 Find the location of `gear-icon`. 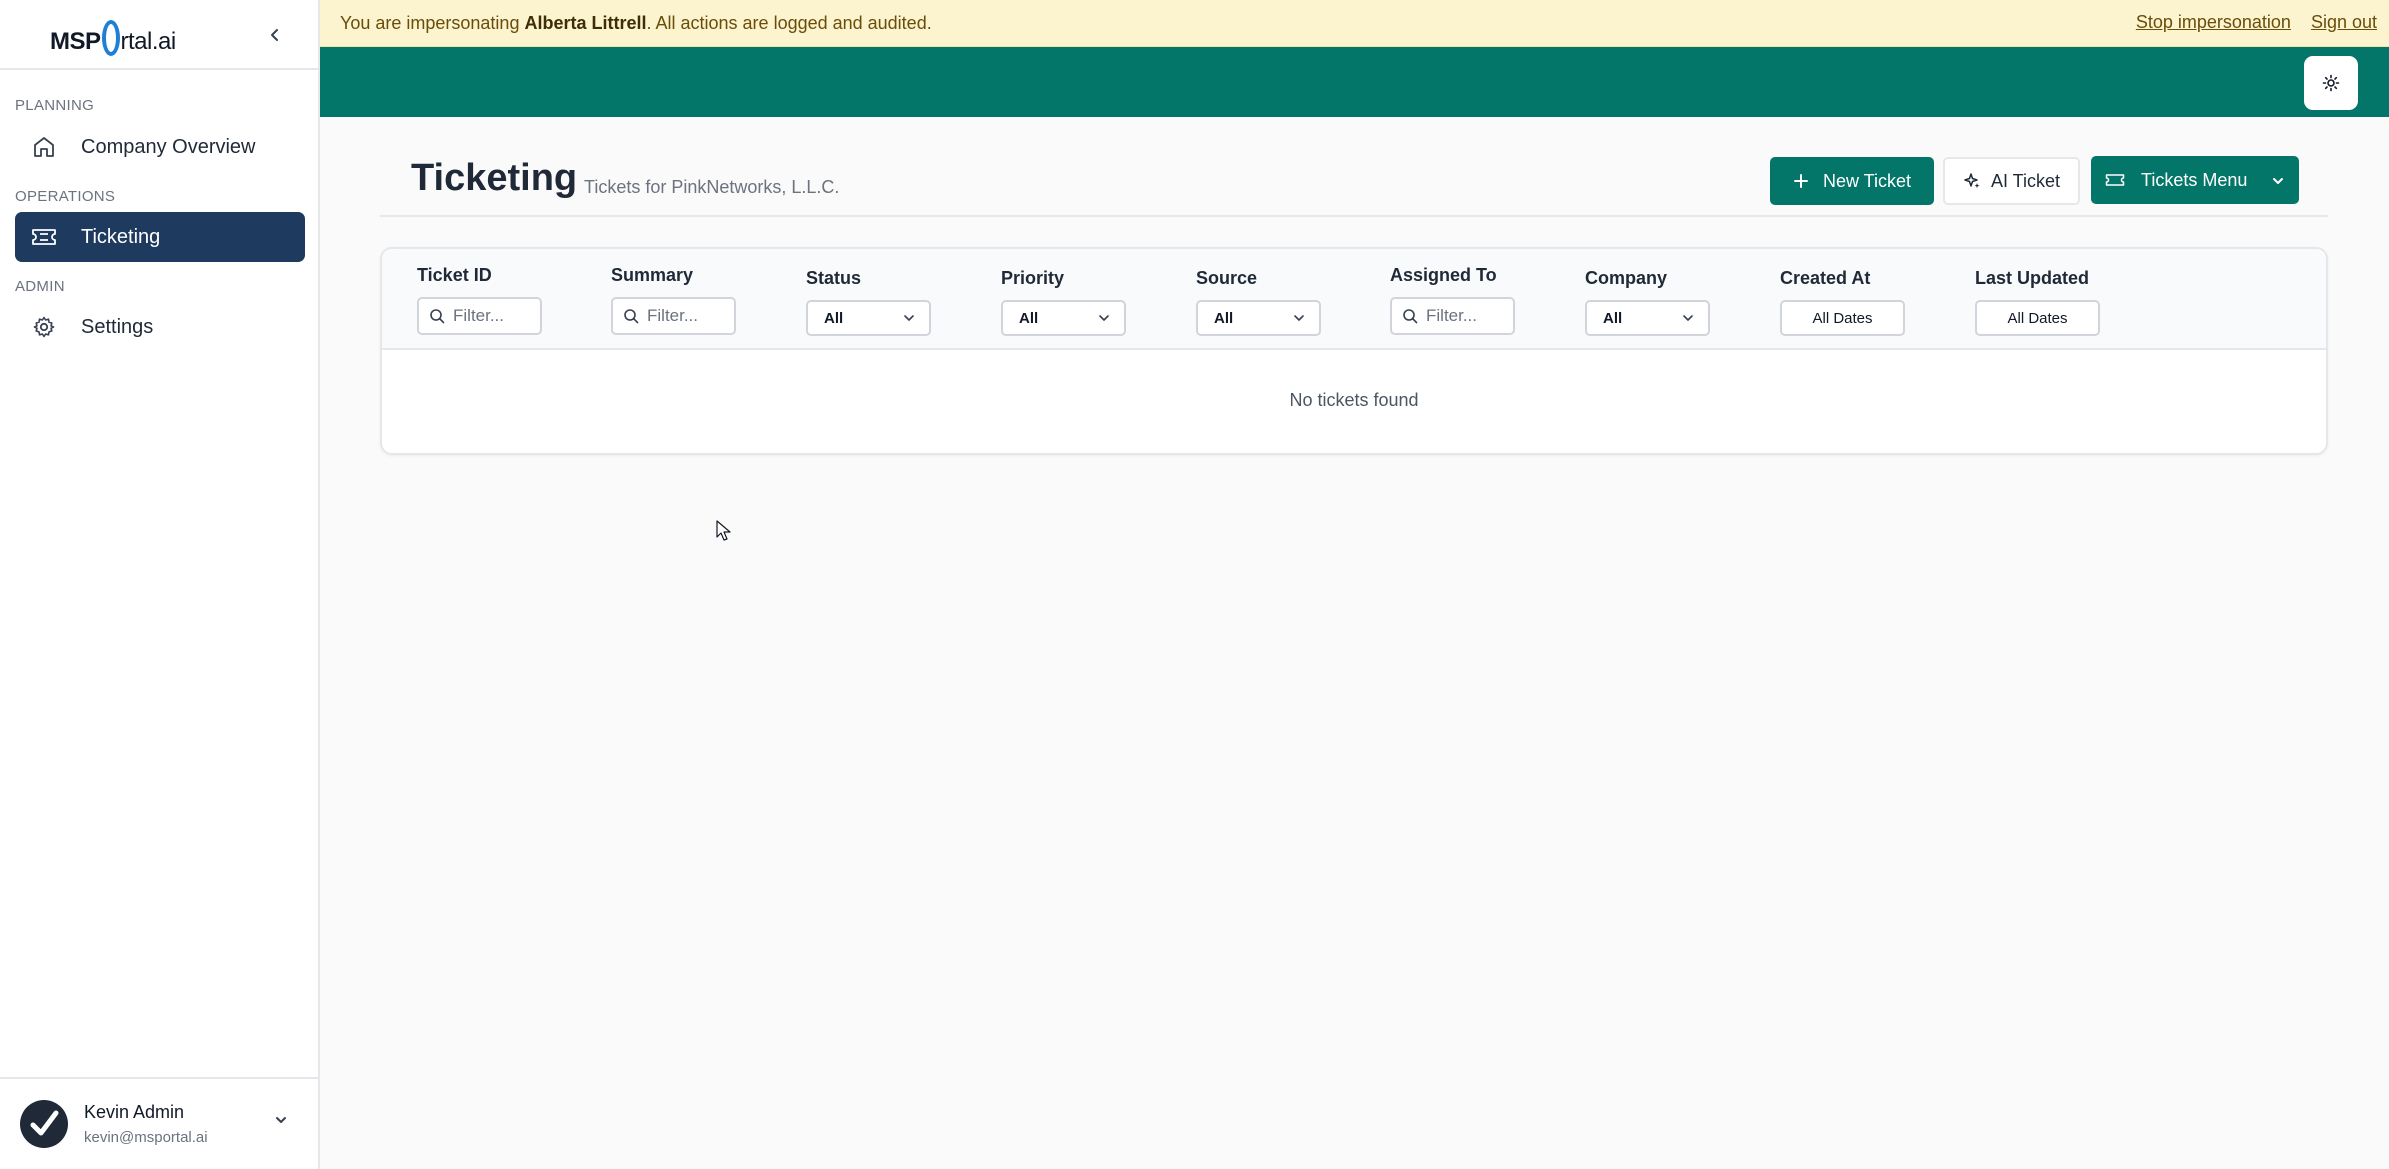

gear-icon is located at coordinates (44, 327).